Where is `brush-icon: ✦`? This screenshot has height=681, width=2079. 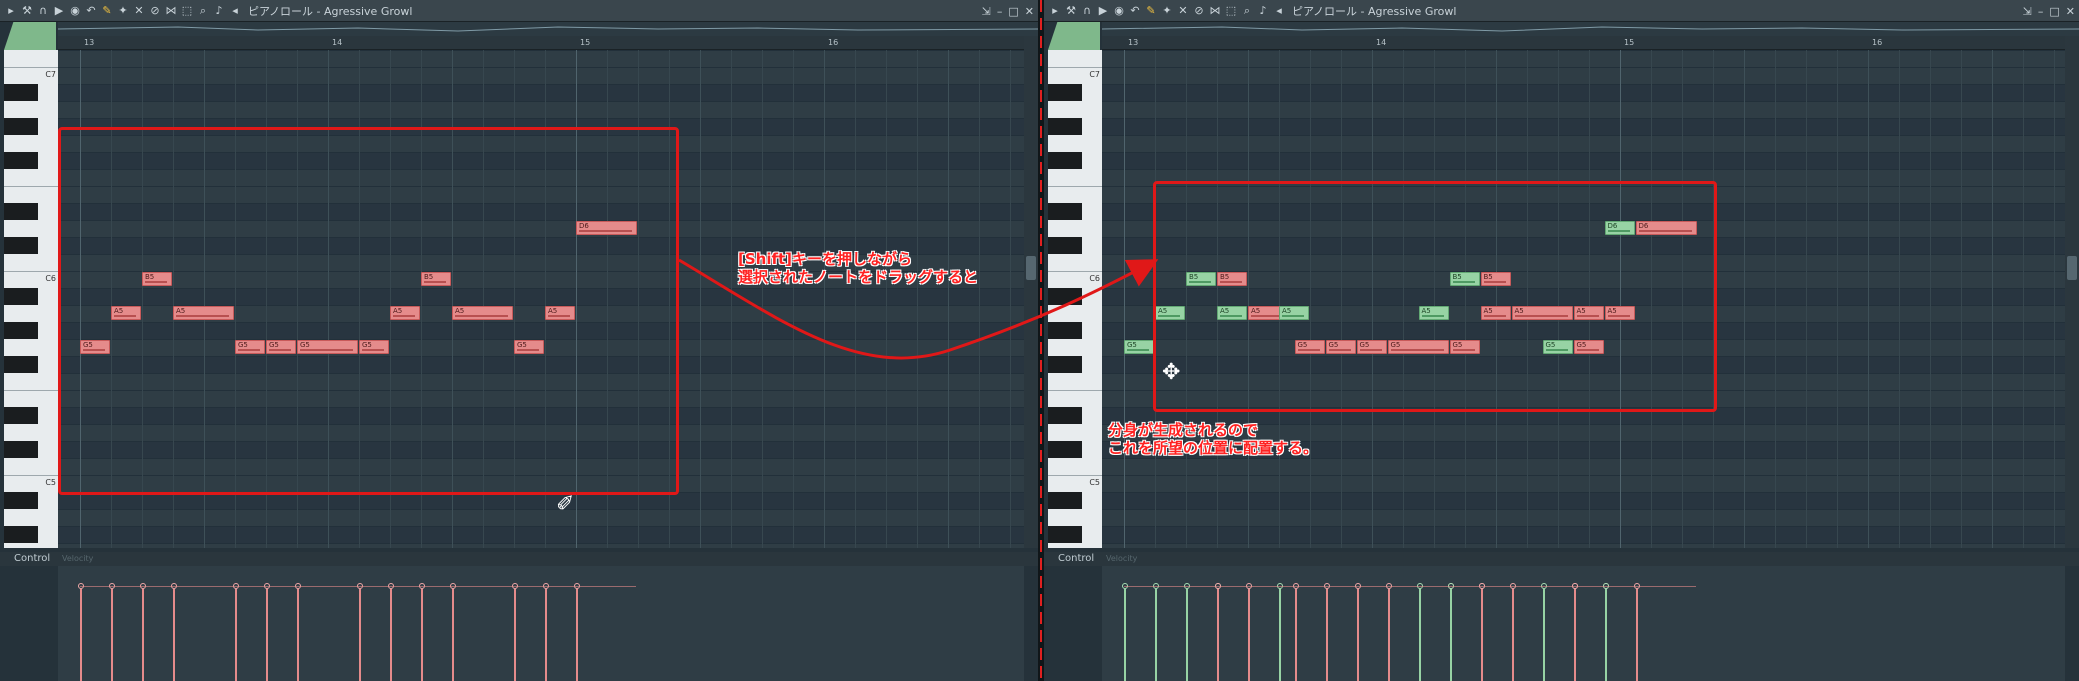 brush-icon: ✦ is located at coordinates (123, 11).